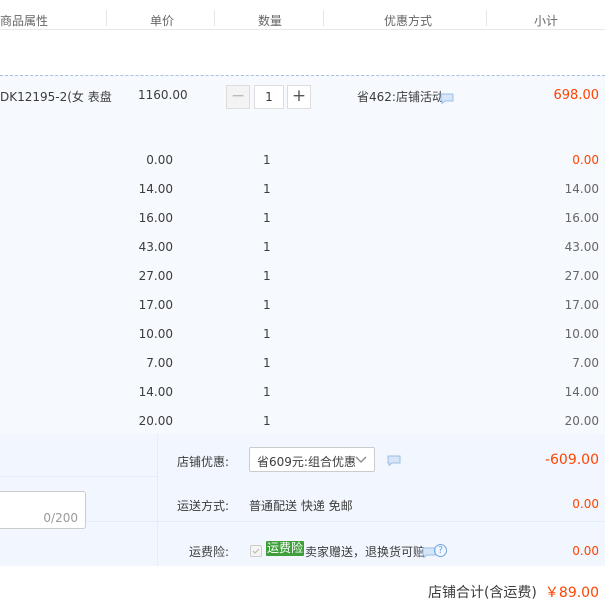 This screenshot has height=602, width=605. I want to click on shop-discount-amount: -609.00, so click(571, 460).